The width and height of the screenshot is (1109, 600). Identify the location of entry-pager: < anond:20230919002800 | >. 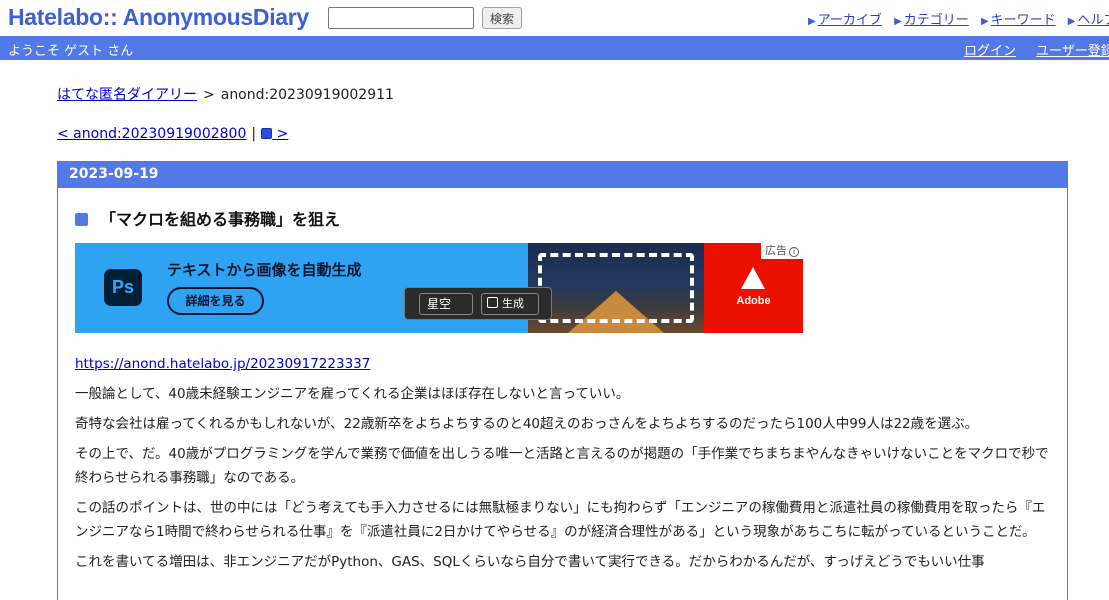
(172, 134).